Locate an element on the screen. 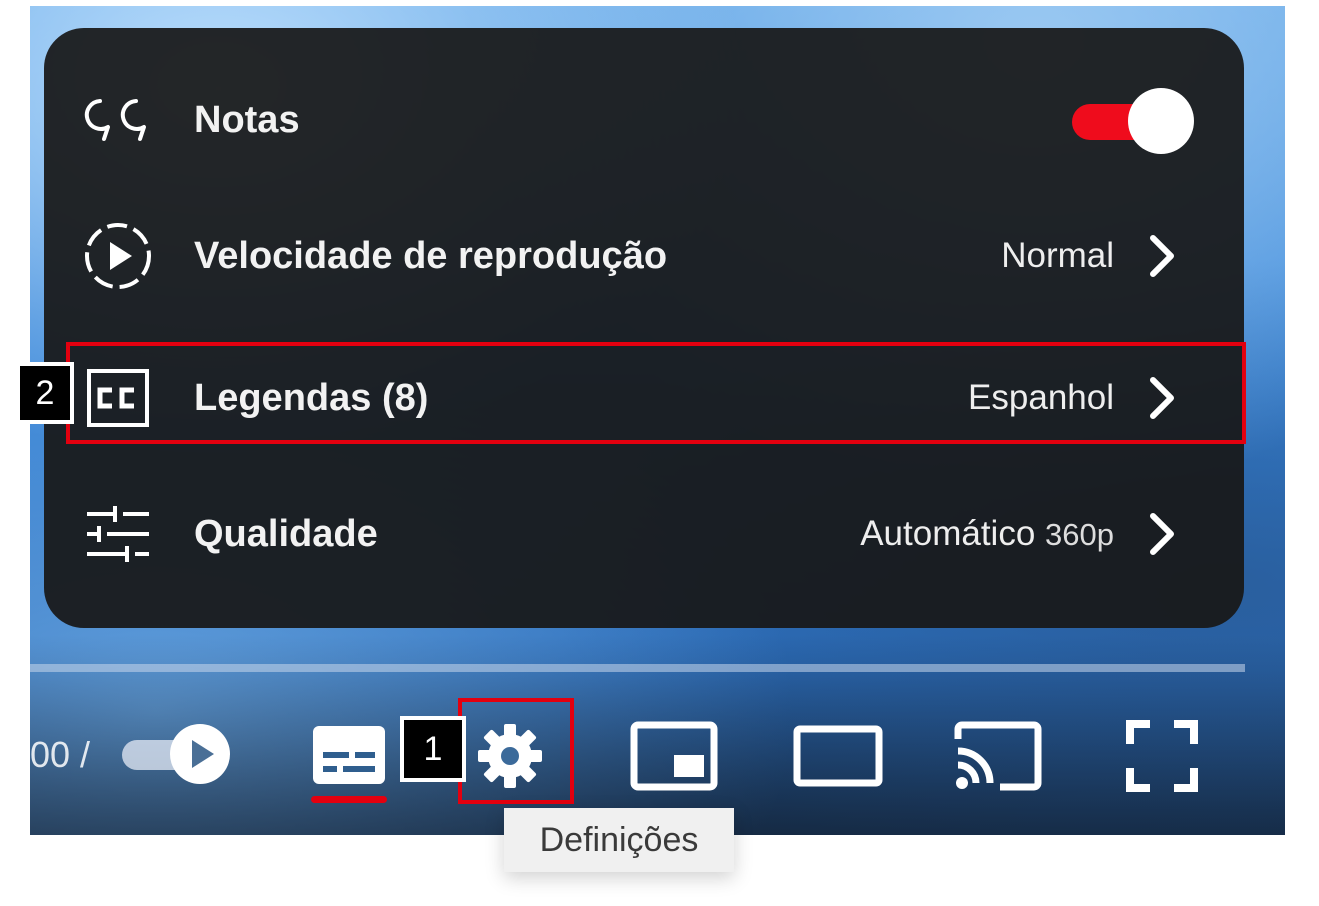  annotation-highlight-subtitles is located at coordinates (656, 393).